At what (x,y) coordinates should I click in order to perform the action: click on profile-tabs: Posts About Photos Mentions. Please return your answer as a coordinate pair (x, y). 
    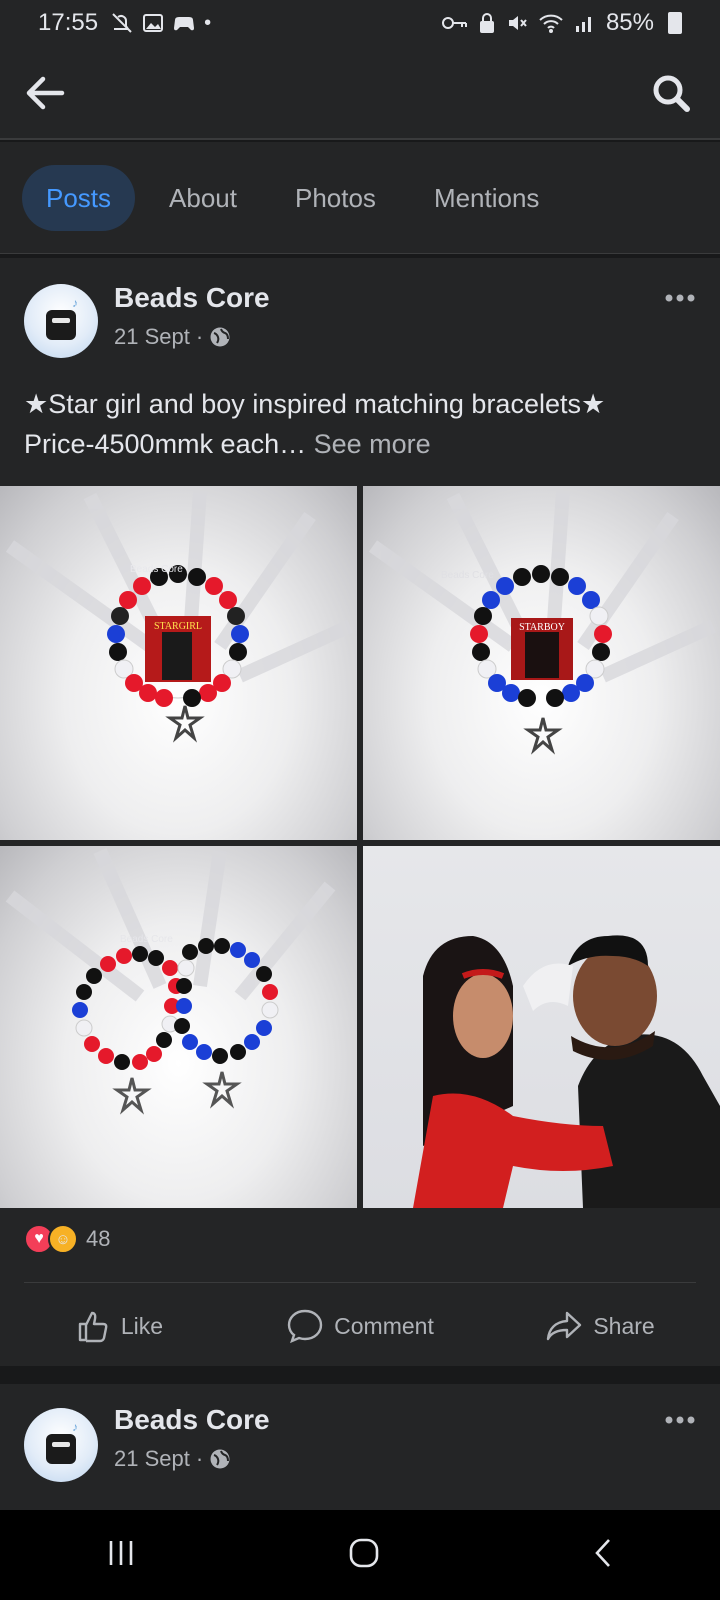
    Looking at the image, I should click on (360, 198).